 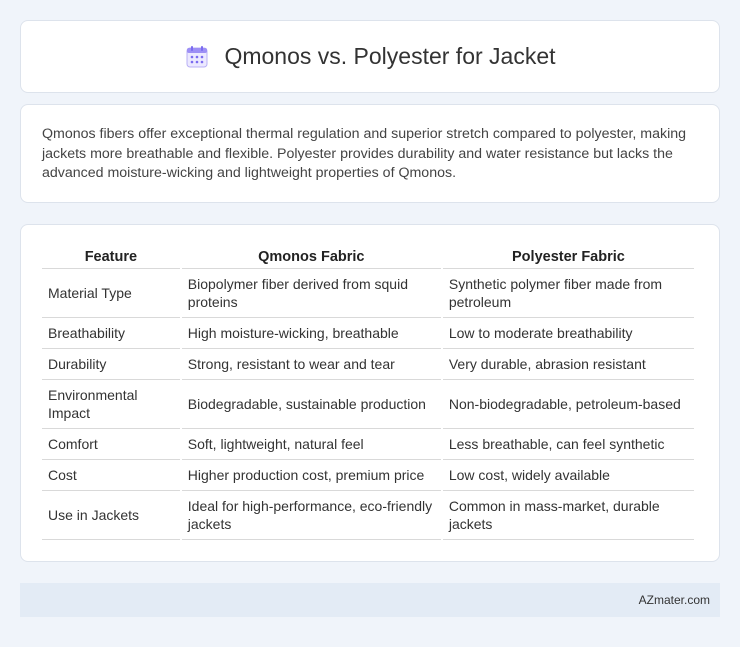 What do you see at coordinates (111, 444) in the screenshot?
I see `feature-cell: Comfort` at bounding box center [111, 444].